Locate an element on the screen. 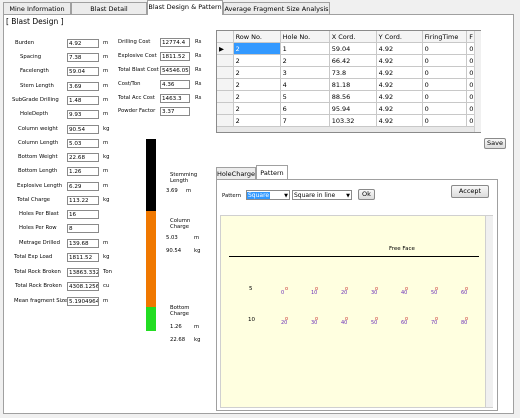 Image resolution: width=520 pixels, height=418 pixels. col-y-cord: Y Cord. is located at coordinates (399, 37).